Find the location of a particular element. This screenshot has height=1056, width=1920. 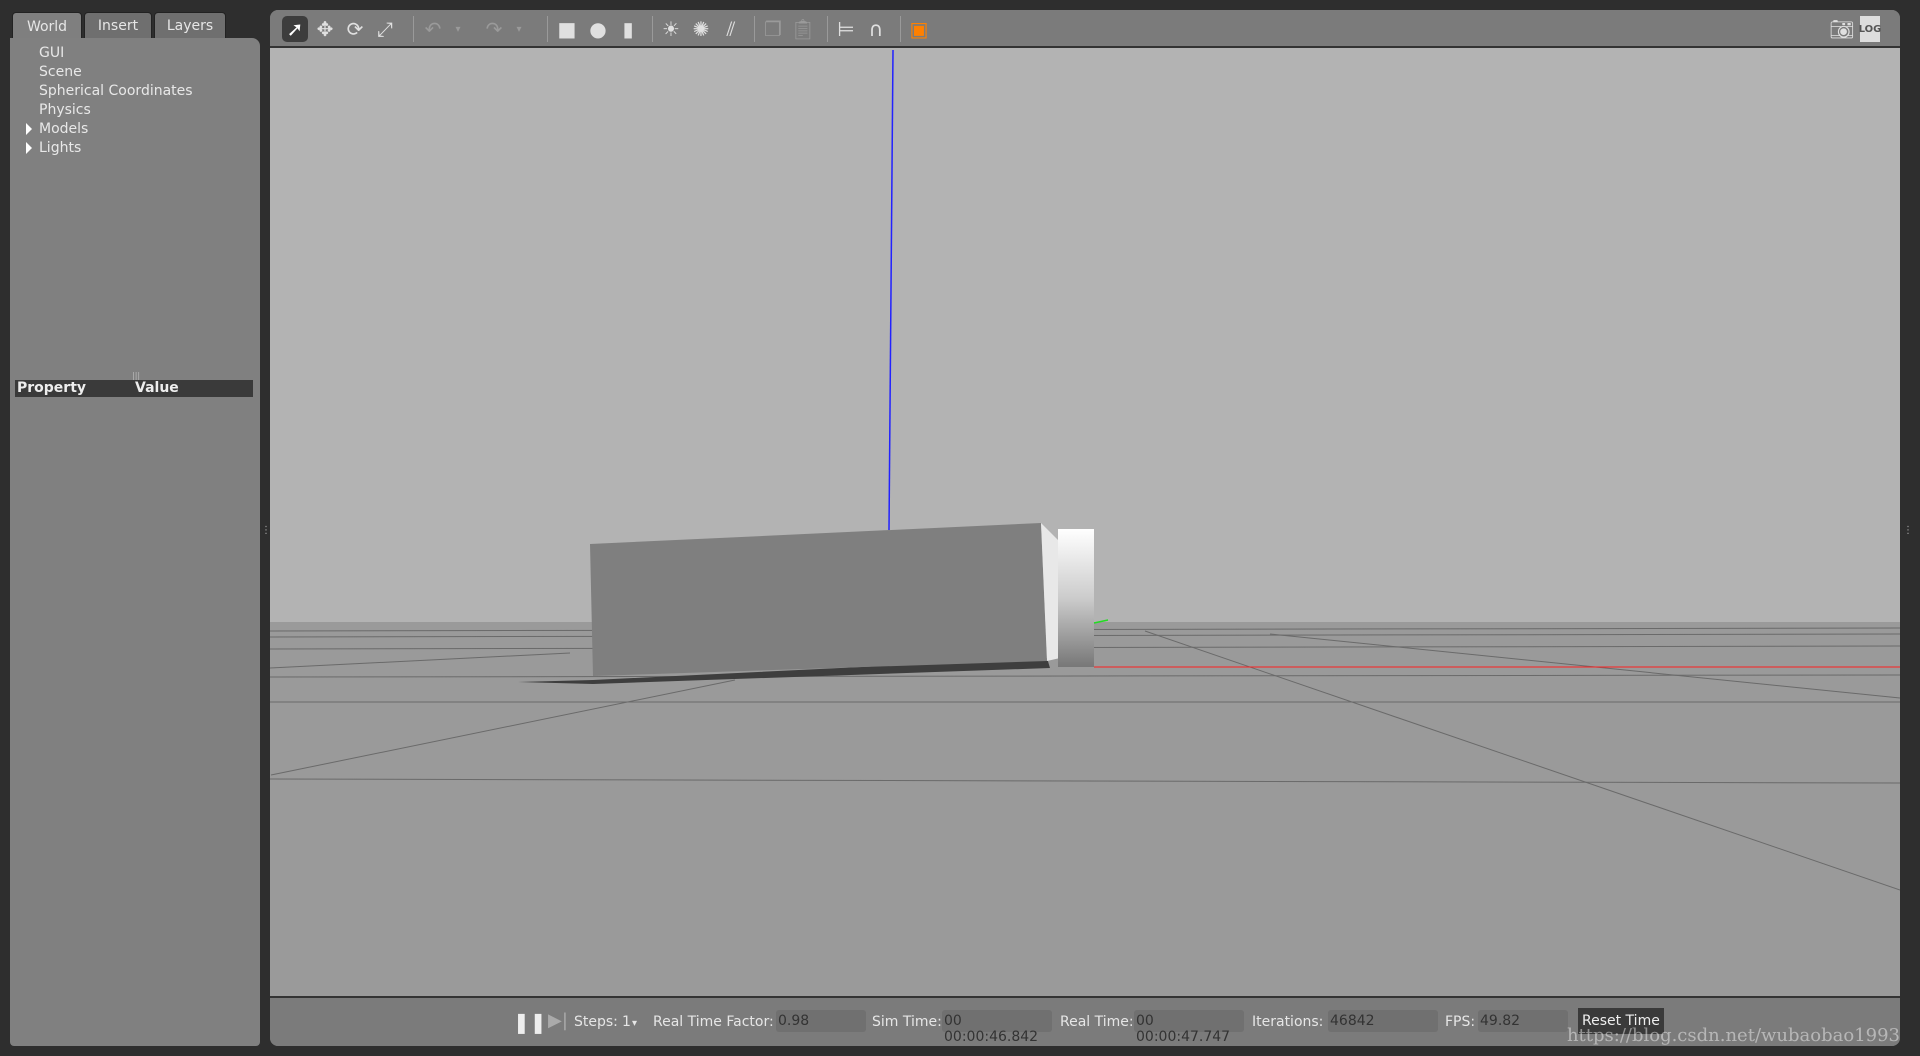

iterations-field: 46842 is located at coordinates (1383, 1021).